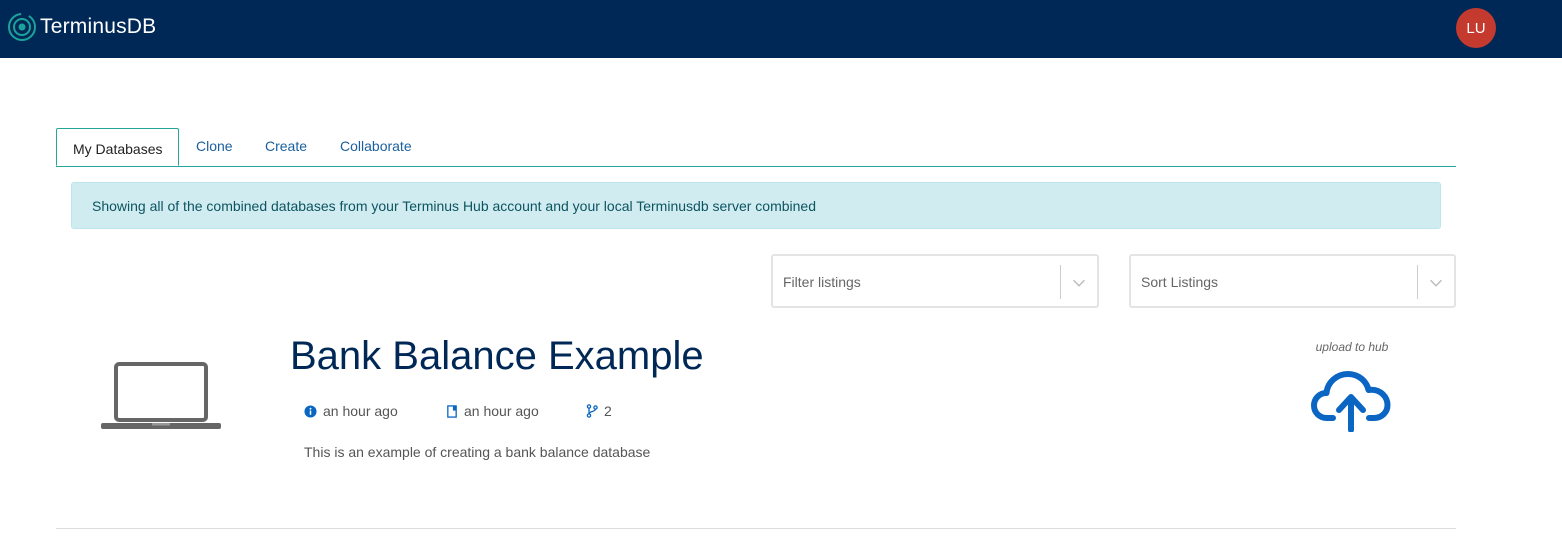  Describe the element at coordinates (501, 411) in the screenshot. I see `updated-time: an hour ago` at that location.